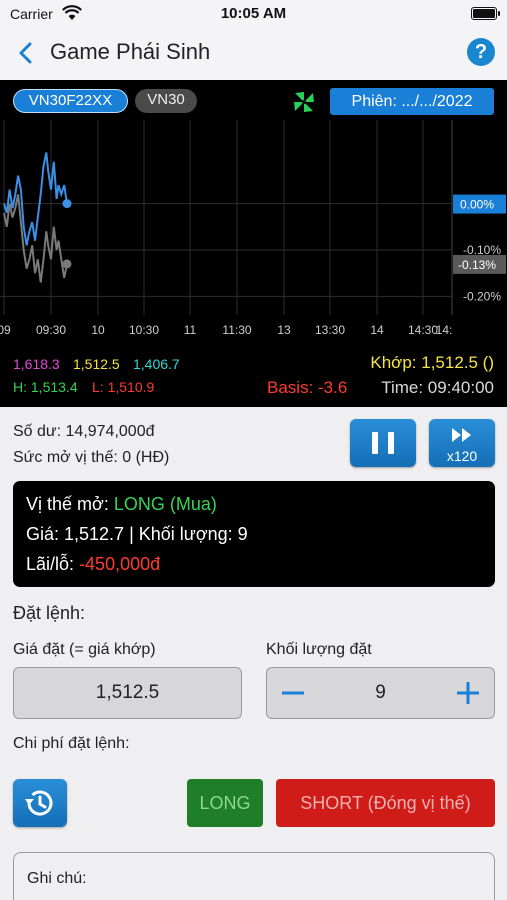  What do you see at coordinates (377, 330) in the screenshot?
I see `x-tick-label: 14` at bounding box center [377, 330].